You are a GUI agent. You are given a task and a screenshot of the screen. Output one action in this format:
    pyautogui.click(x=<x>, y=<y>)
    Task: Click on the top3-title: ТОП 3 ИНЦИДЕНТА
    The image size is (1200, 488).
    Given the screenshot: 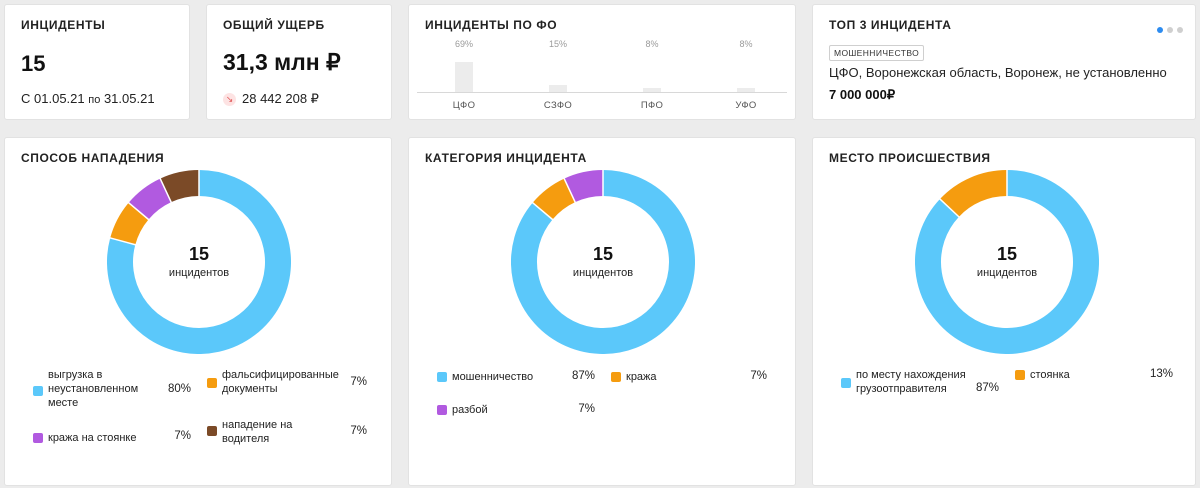 What is the action you would take?
    pyautogui.click(x=890, y=25)
    